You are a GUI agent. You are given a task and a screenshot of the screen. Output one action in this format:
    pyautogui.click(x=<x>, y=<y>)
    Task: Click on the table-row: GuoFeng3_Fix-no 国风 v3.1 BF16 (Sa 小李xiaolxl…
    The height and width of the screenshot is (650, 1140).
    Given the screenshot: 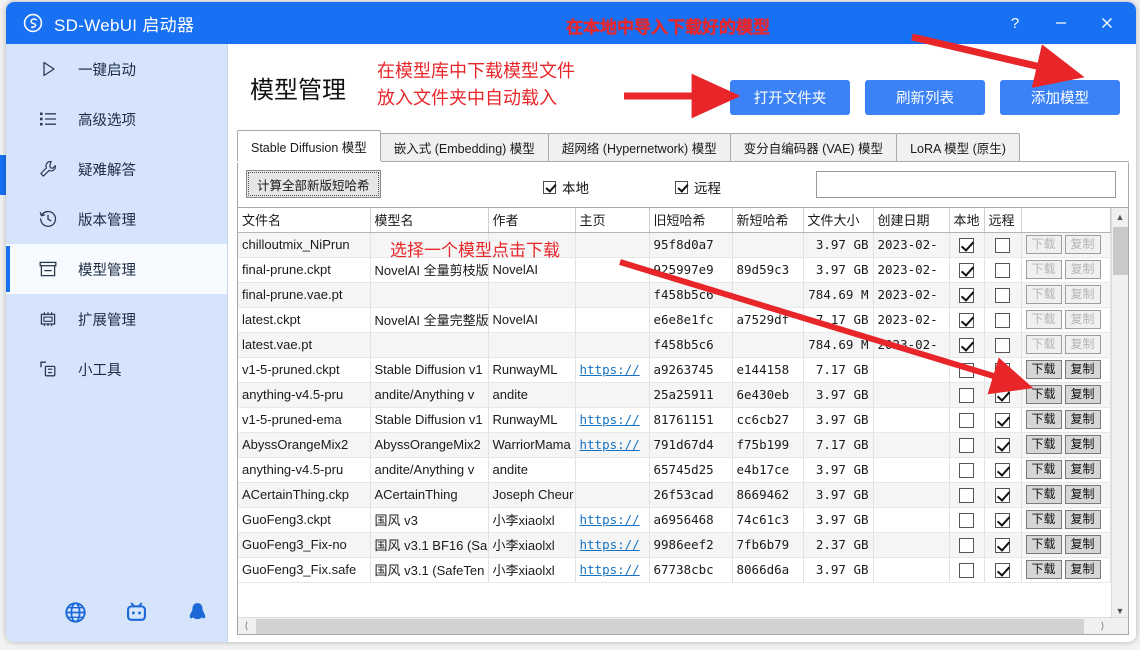 What is the action you would take?
    pyautogui.click(x=674, y=545)
    